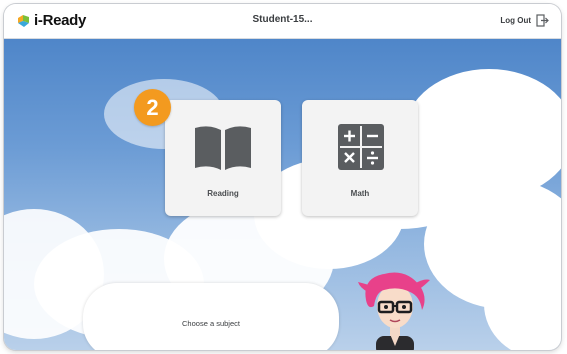  I want to click on top-bar: i-Ready Student-15... Log Out, so click(282, 21).